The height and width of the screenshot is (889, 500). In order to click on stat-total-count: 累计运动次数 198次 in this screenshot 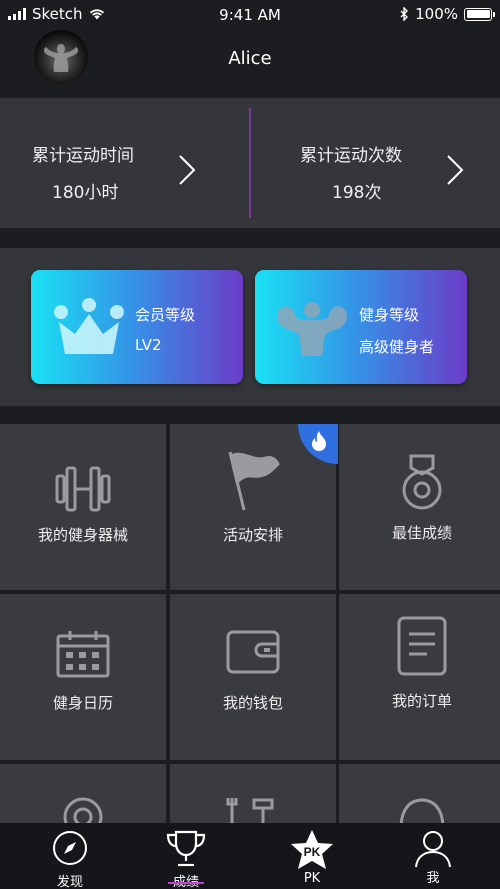, I will do `click(375, 163)`.